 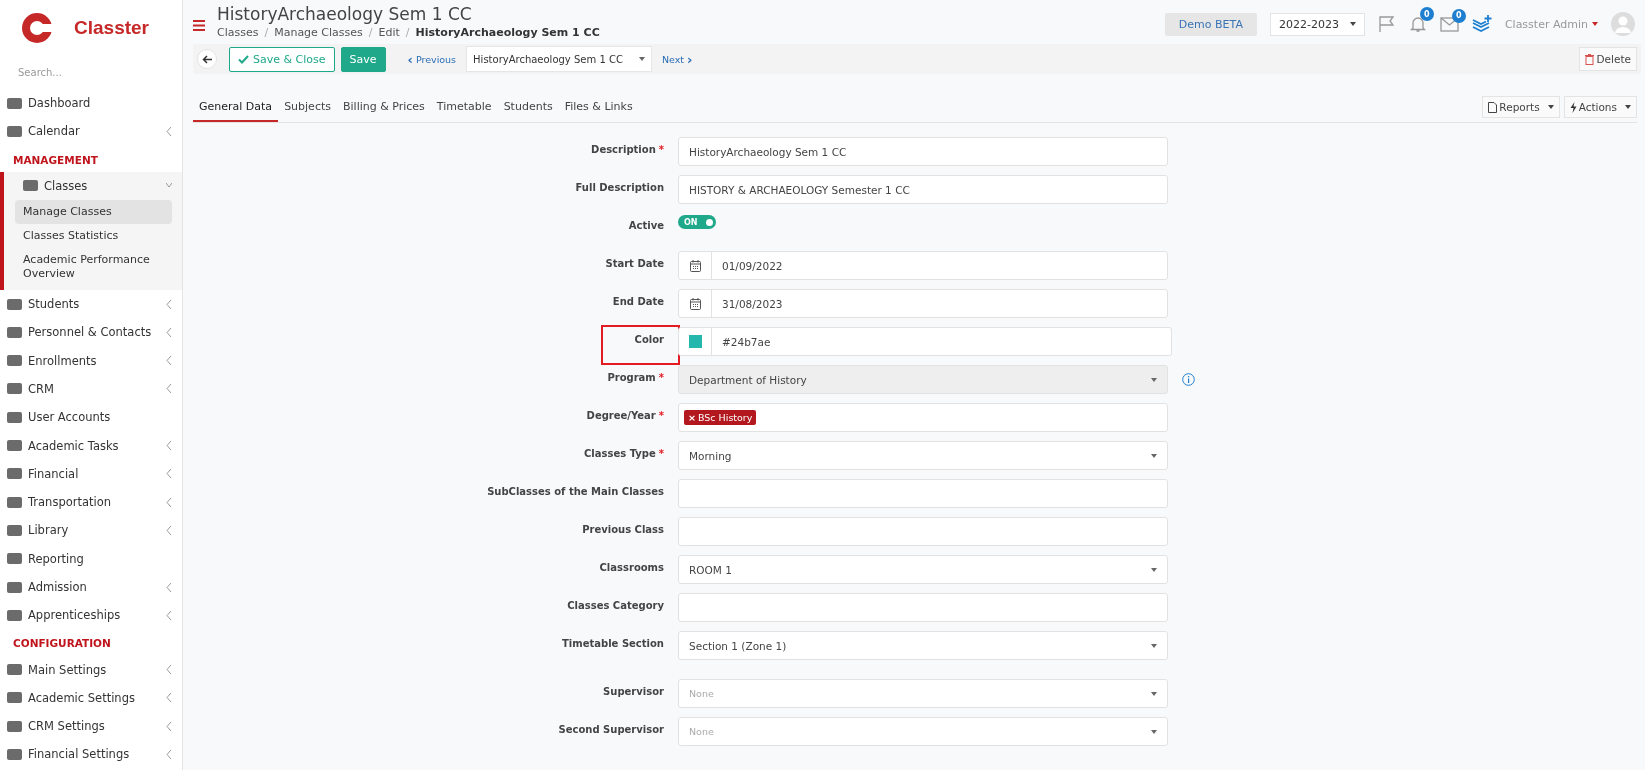 I want to click on tag-field: × BSc History, so click(x=923, y=417).